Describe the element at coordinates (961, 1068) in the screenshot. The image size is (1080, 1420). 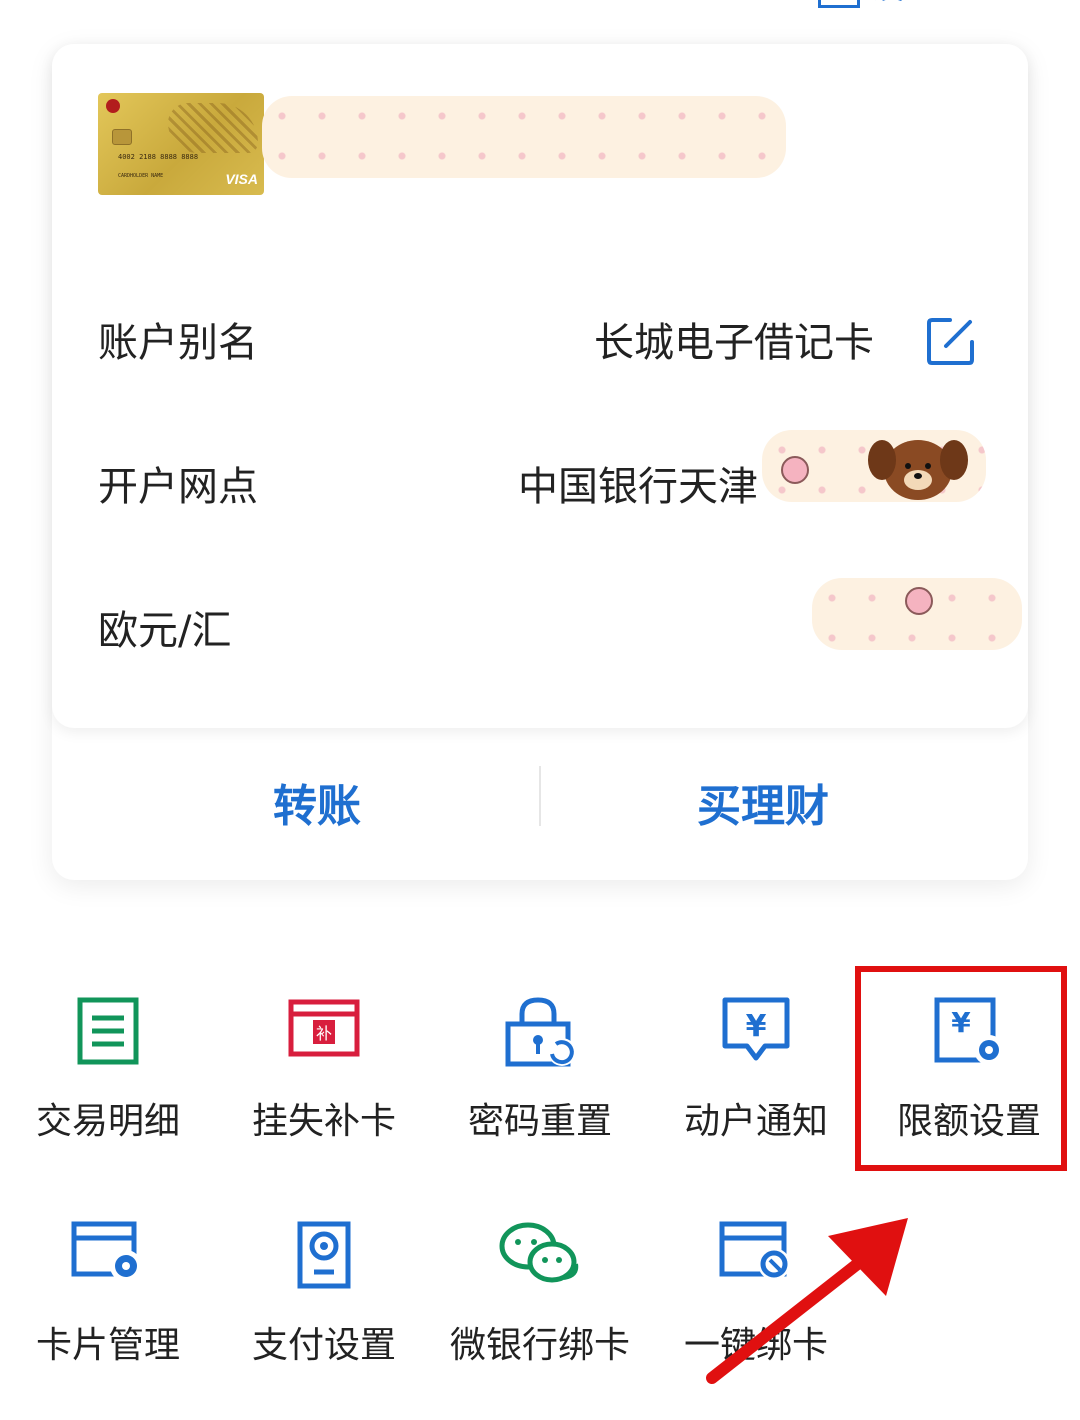
I see `highlight-box` at that location.